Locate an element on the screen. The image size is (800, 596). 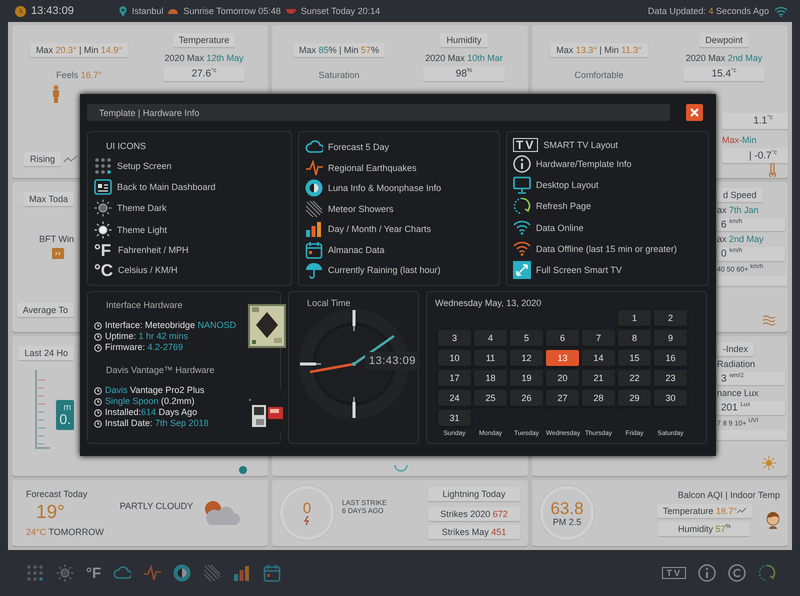
calendar-day: 13 is located at coordinates (562, 358).